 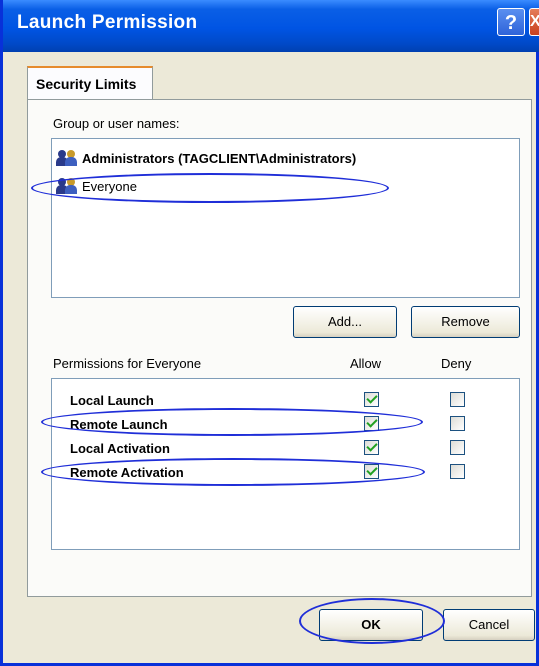 What do you see at coordinates (90, 83) in the screenshot?
I see `tab-security-limits: Security Limits` at bounding box center [90, 83].